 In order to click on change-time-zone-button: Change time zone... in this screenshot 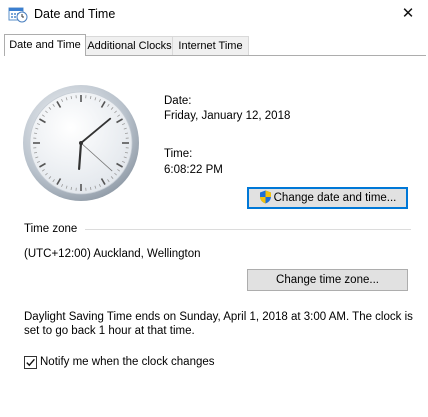, I will do `click(327, 280)`.